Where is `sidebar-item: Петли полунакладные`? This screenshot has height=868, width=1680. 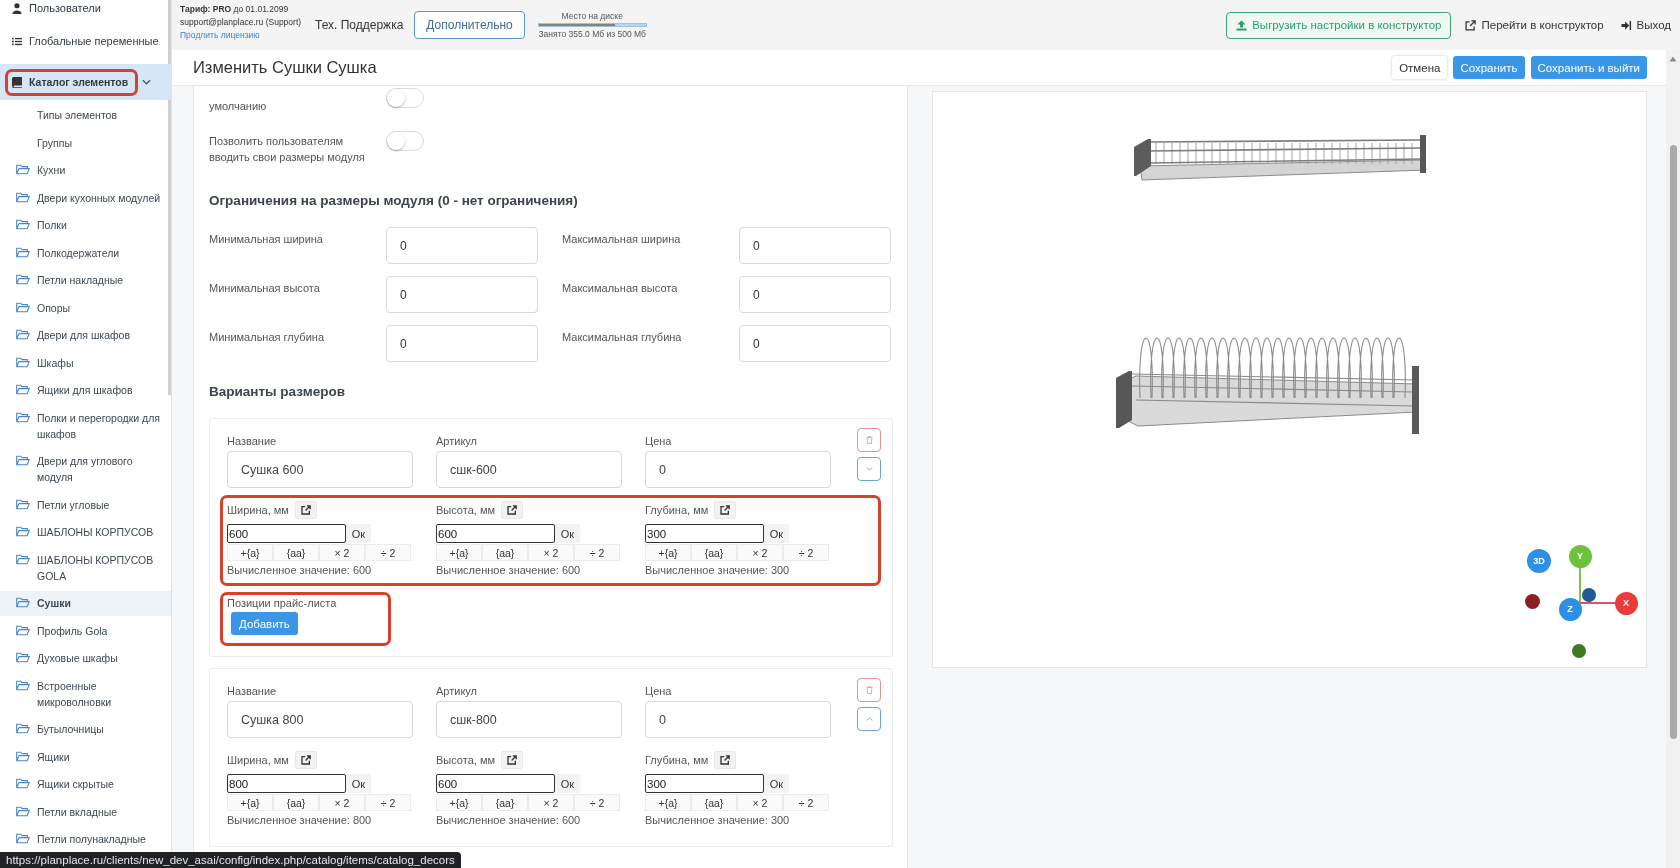
sidebar-item: Петли полунакладные is located at coordinates (85, 839).